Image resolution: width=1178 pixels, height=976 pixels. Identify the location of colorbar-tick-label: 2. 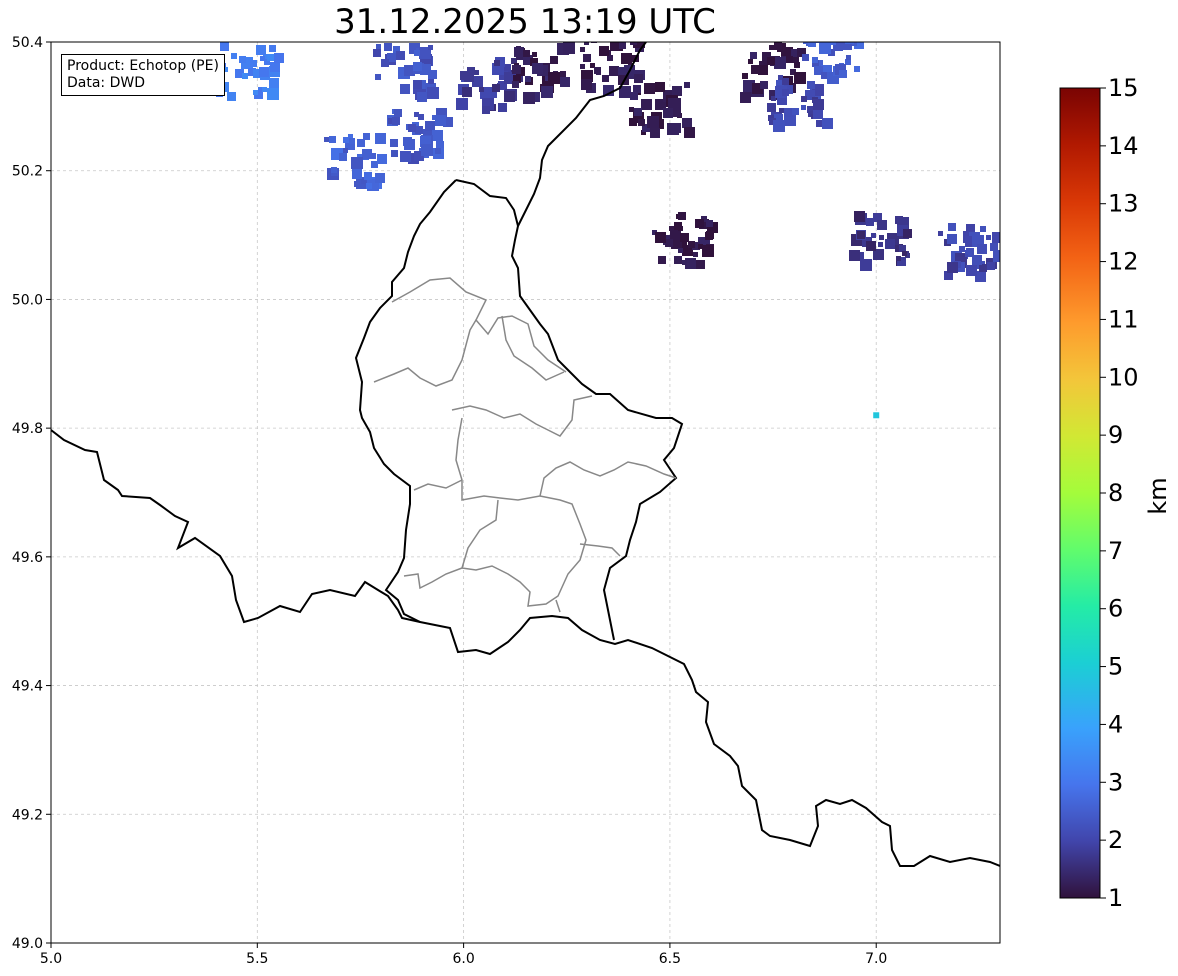
(1115, 840).